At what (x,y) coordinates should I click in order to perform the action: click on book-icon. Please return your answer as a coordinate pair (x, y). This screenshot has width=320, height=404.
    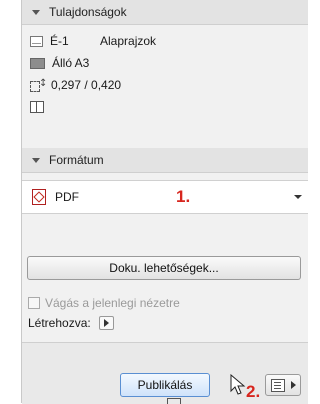
    Looking at the image, I should click on (37, 107).